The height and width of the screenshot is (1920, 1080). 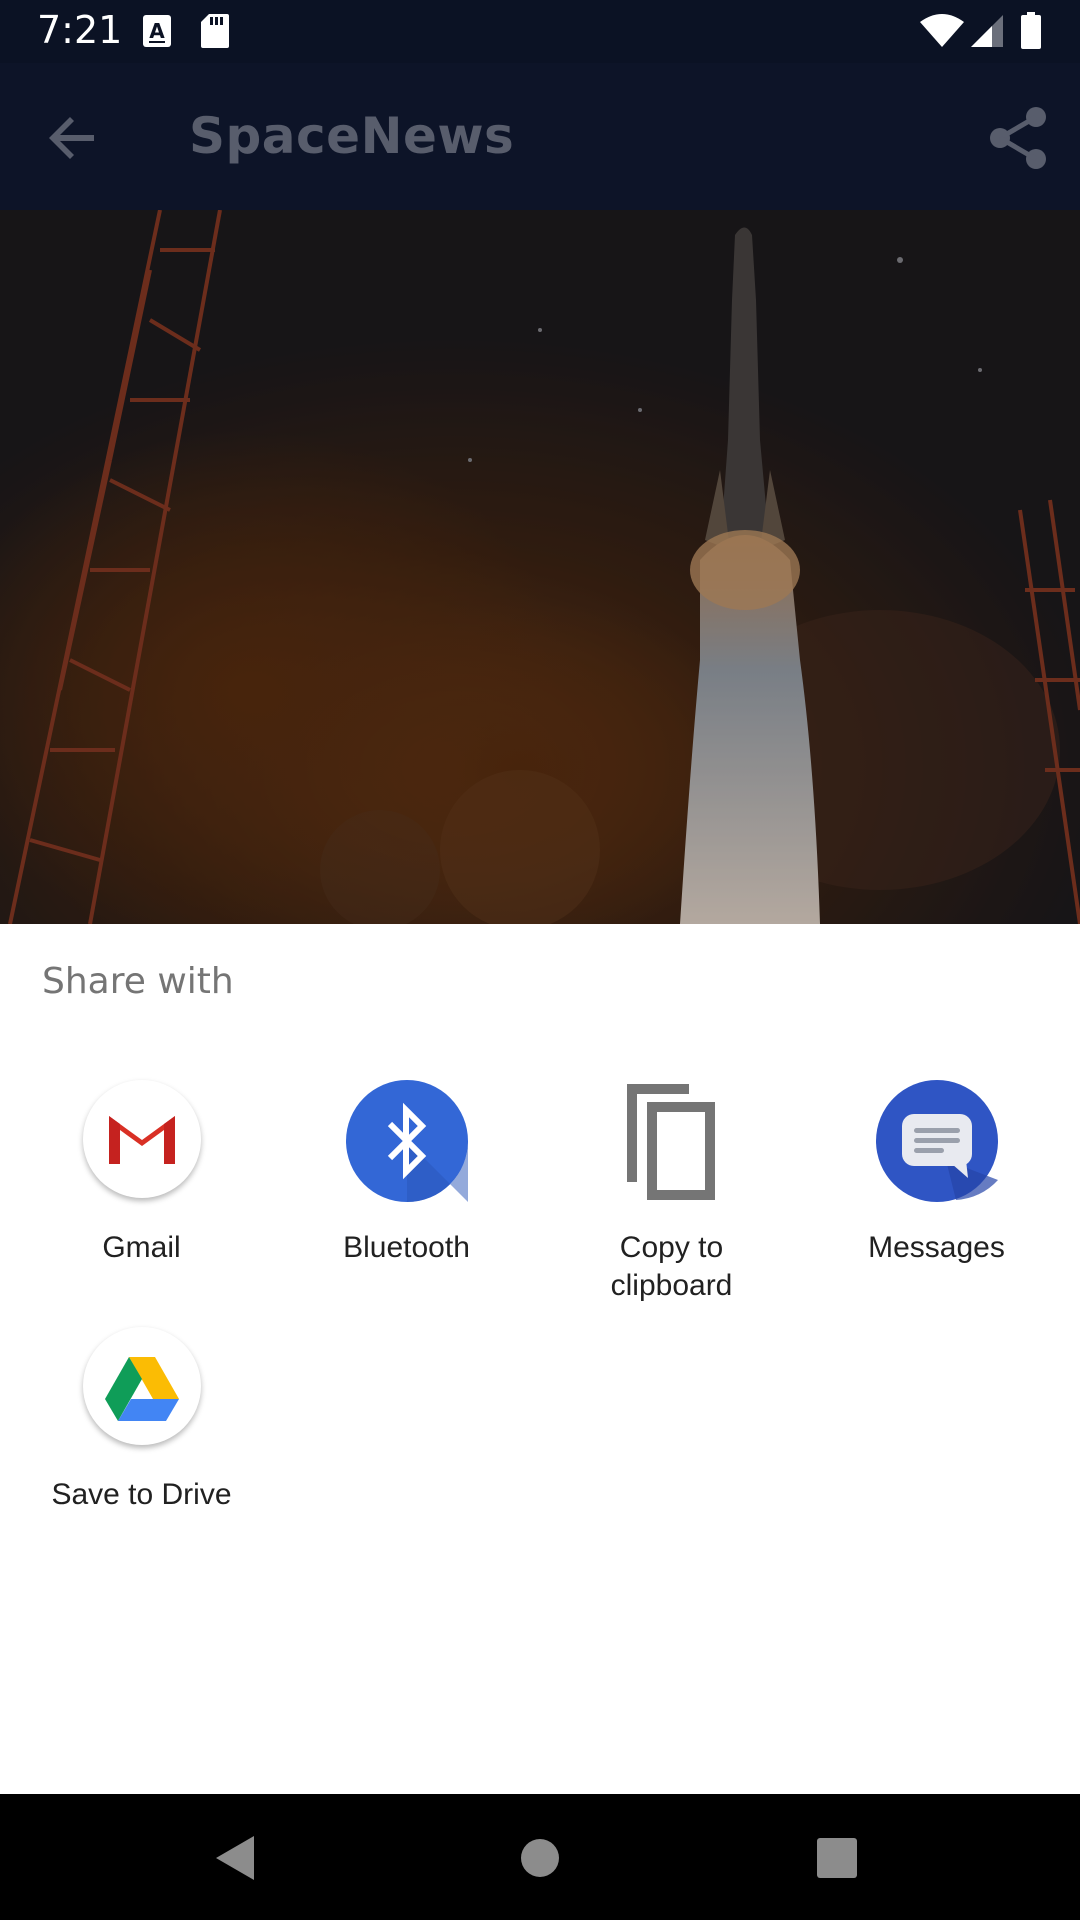 I want to click on copy-icon, so click(x=672, y=1141).